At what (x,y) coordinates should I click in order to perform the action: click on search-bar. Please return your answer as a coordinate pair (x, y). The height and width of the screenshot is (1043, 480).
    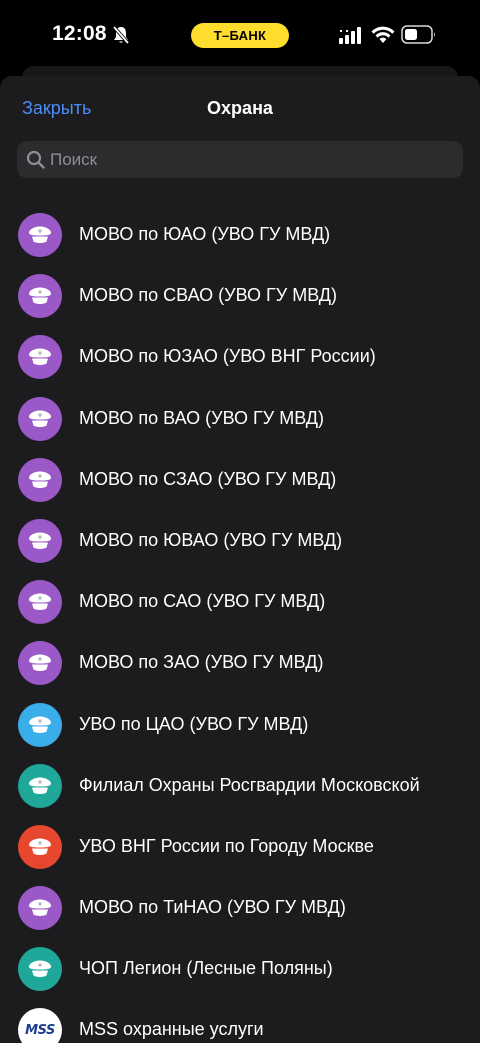
    Looking at the image, I should click on (240, 159).